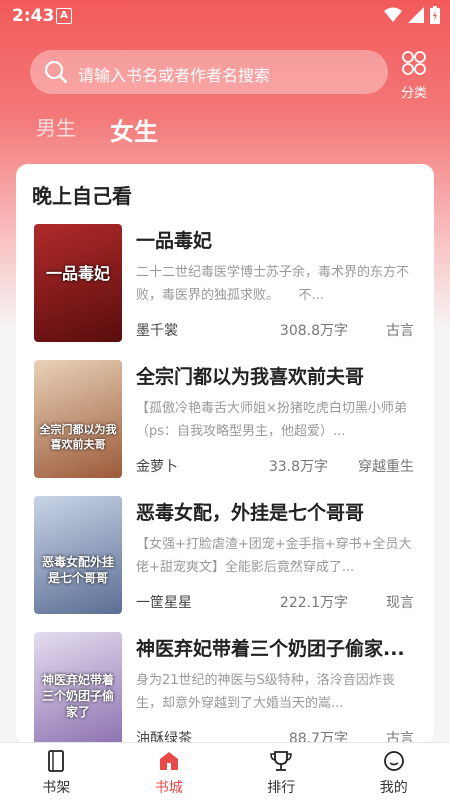 The width and height of the screenshot is (450, 801). What do you see at coordinates (416, 15) in the screenshot?
I see `signal-icon` at bounding box center [416, 15].